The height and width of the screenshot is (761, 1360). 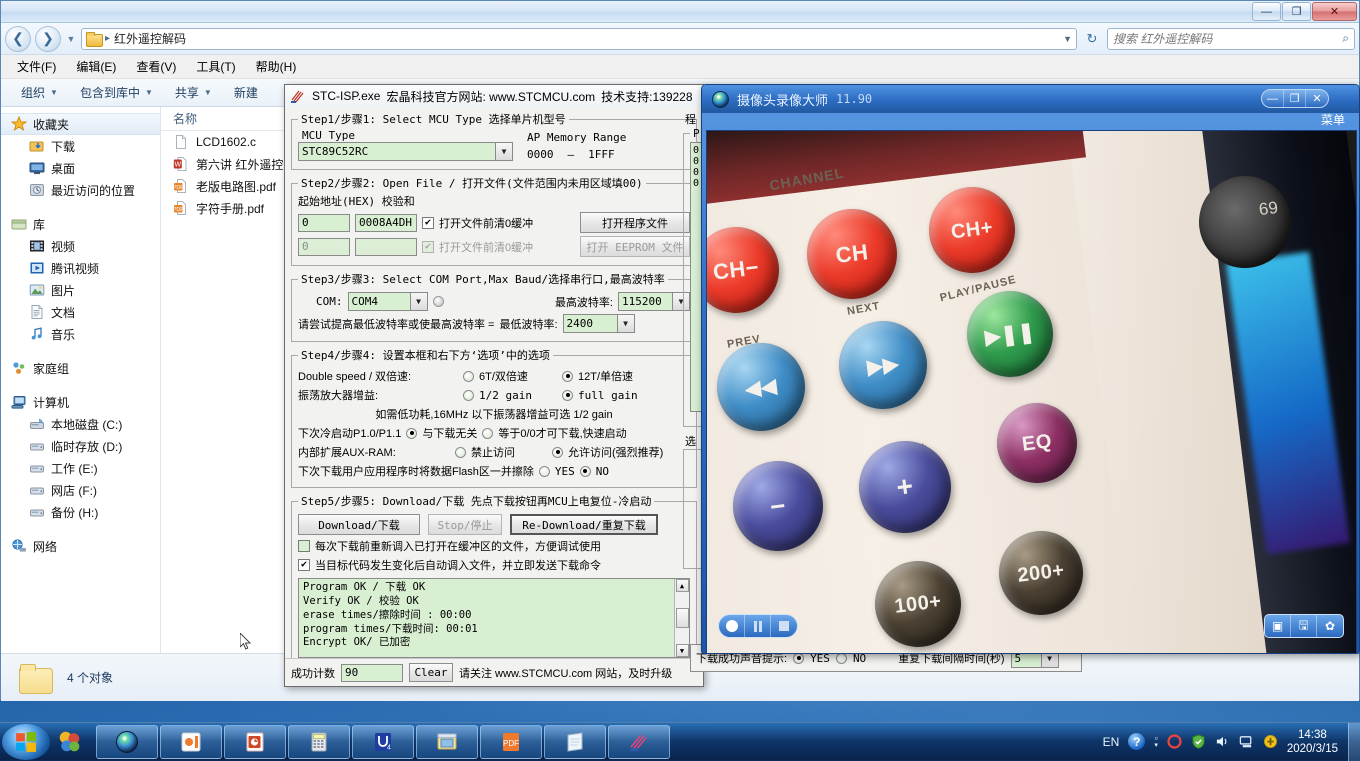 I want to click on sidebar-item-pictures: 图片, so click(x=80, y=290).